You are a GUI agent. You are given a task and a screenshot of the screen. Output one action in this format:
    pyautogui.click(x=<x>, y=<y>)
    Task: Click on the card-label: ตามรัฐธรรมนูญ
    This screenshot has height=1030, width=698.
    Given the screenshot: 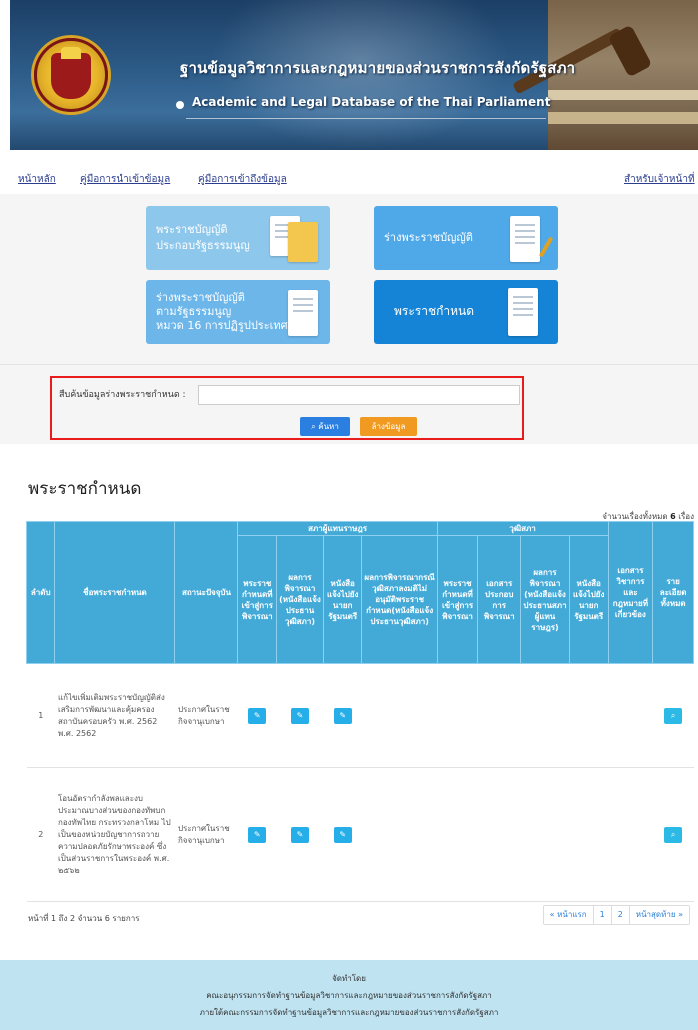 What is the action you would take?
    pyautogui.click(x=194, y=311)
    